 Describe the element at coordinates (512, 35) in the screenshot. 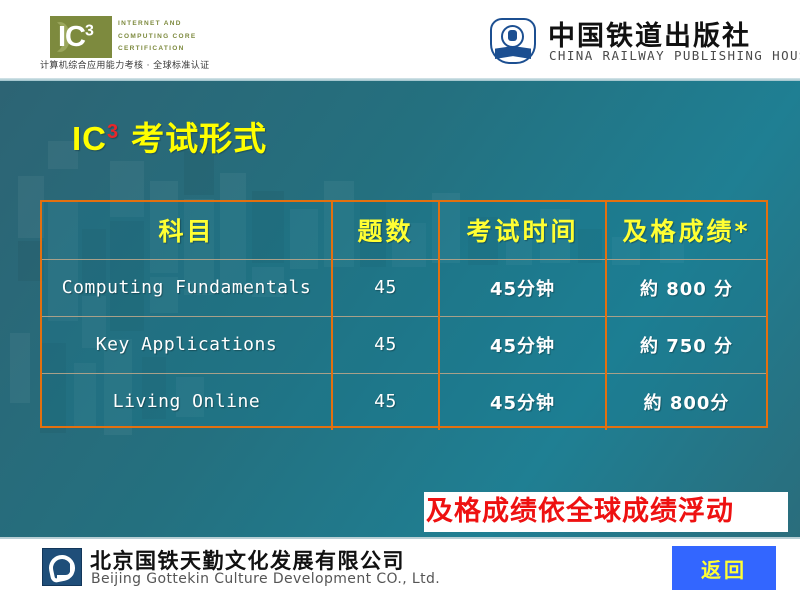

I see `emblem-lamp-shape` at that location.